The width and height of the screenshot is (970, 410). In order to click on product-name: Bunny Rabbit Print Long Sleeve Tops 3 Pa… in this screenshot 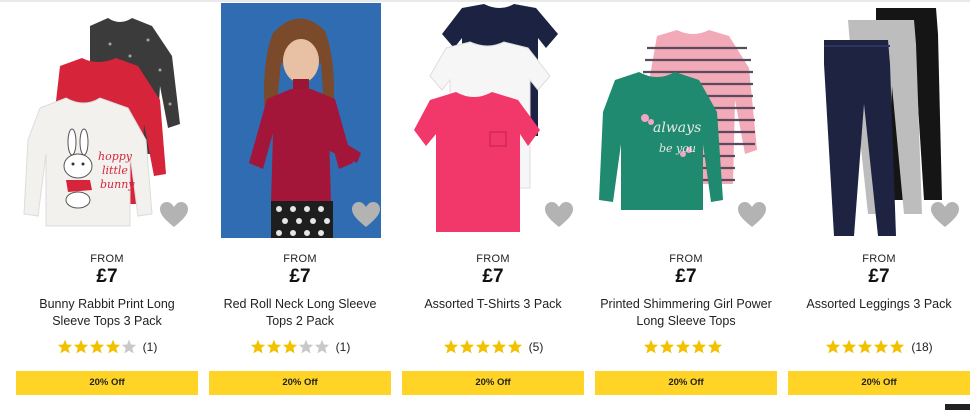, I will do `click(107, 313)`.